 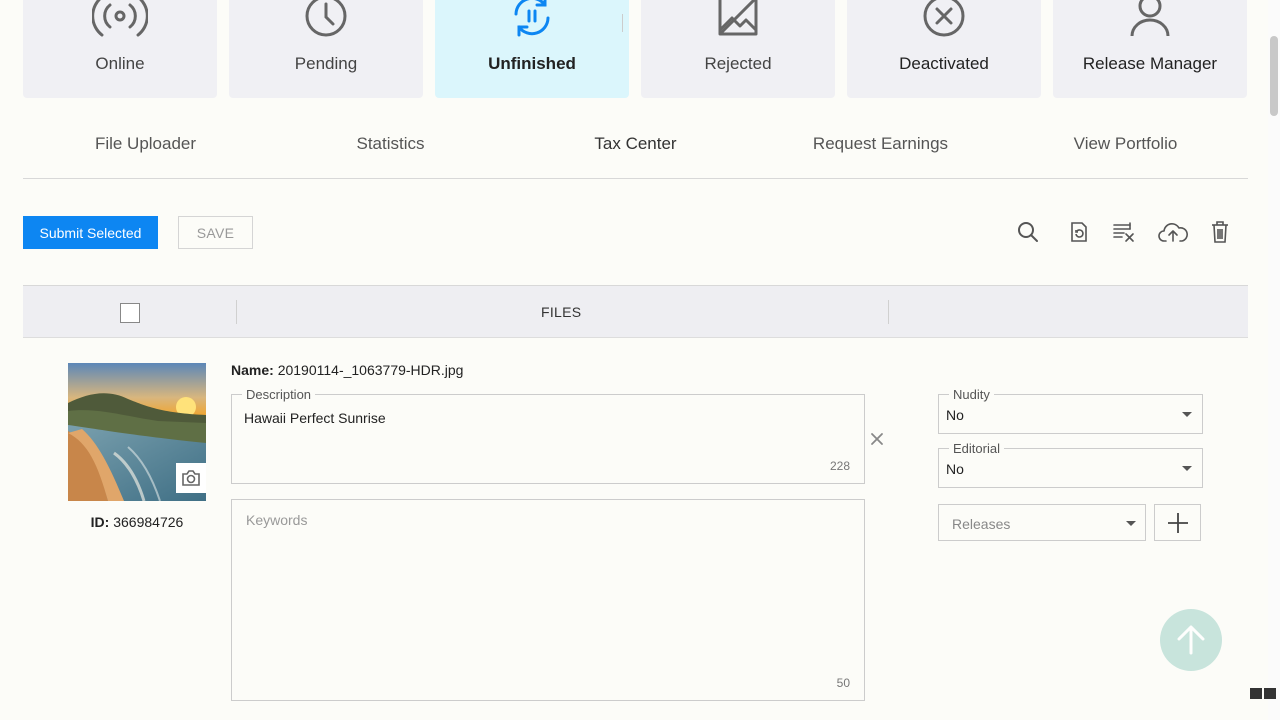 What do you see at coordinates (738, 21) in the screenshot?
I see `no-image-icon` at bounding box center [738, 21].